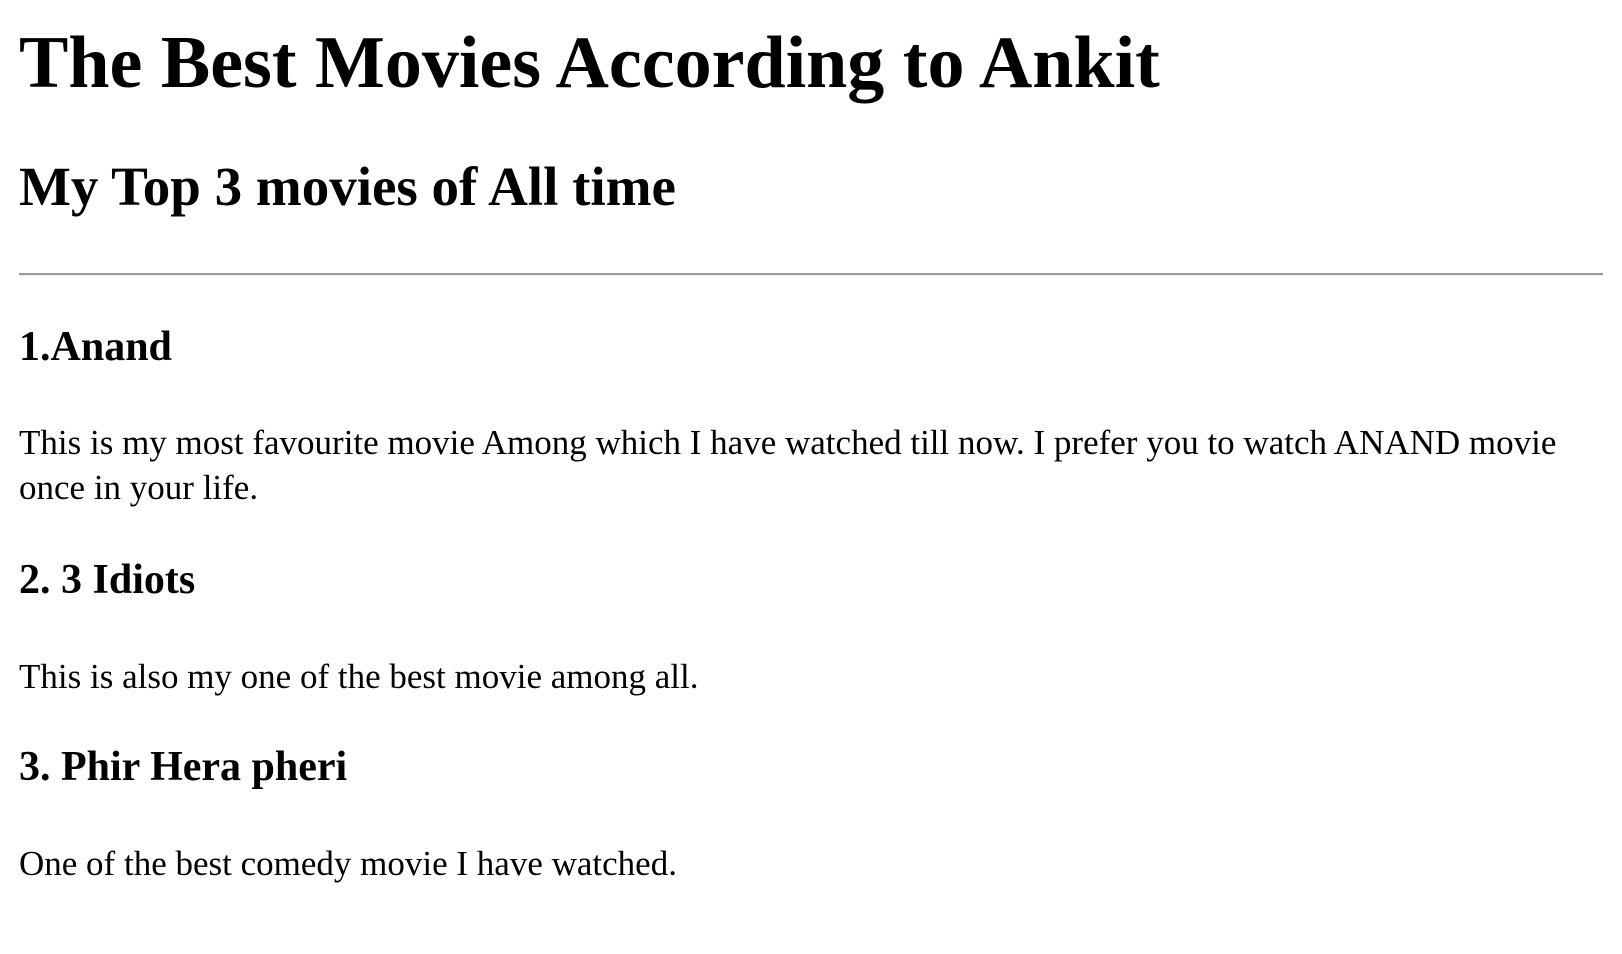 The width and height of the screenshot is (1622, 954). I want to click on horizontal-divider, so click(811, 274).